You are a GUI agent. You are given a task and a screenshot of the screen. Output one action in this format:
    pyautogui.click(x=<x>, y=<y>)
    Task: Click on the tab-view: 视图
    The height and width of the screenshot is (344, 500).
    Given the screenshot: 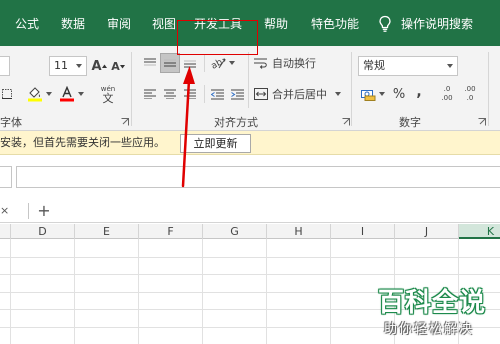 What is the action you would take?
    pyautogui.click(x=164, y=24)
    